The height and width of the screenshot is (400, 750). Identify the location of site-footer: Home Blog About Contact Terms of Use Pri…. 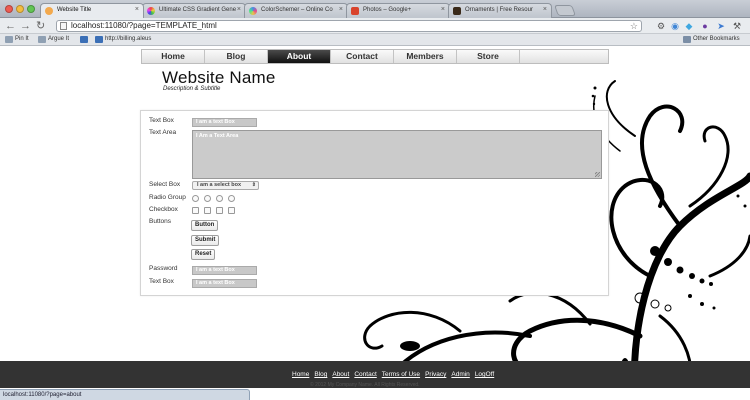
(375, 374).